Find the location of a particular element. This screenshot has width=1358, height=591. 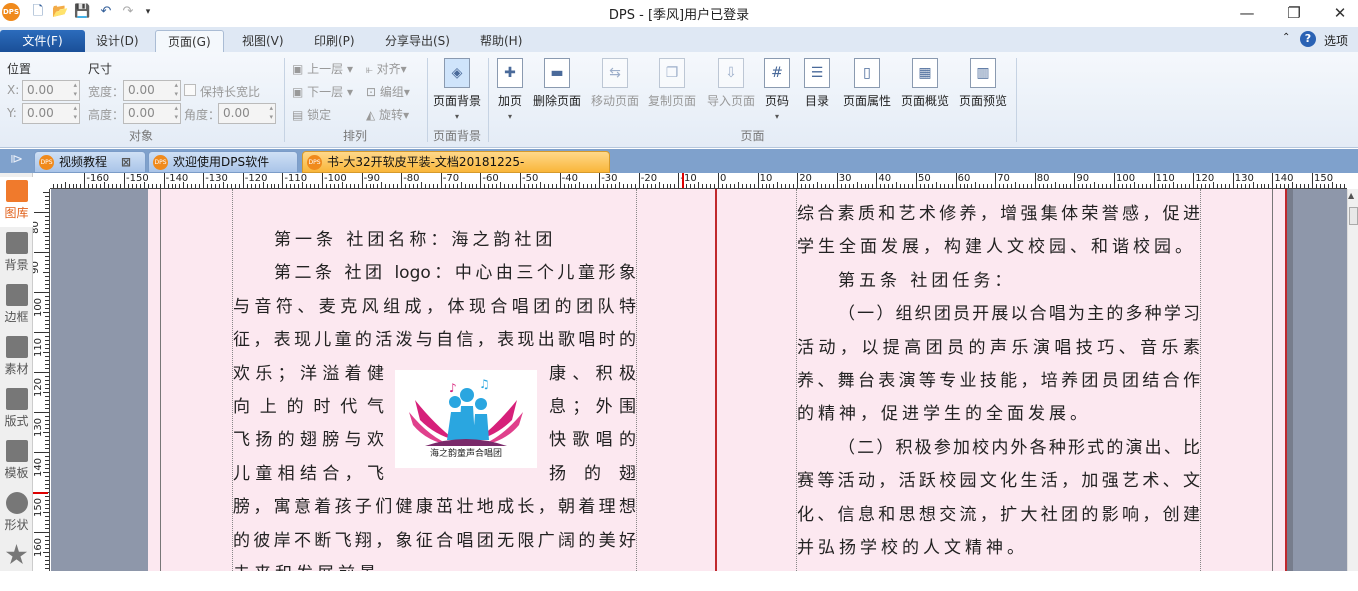

tab-file: 文件(F) is located at coordinates (42, 41).